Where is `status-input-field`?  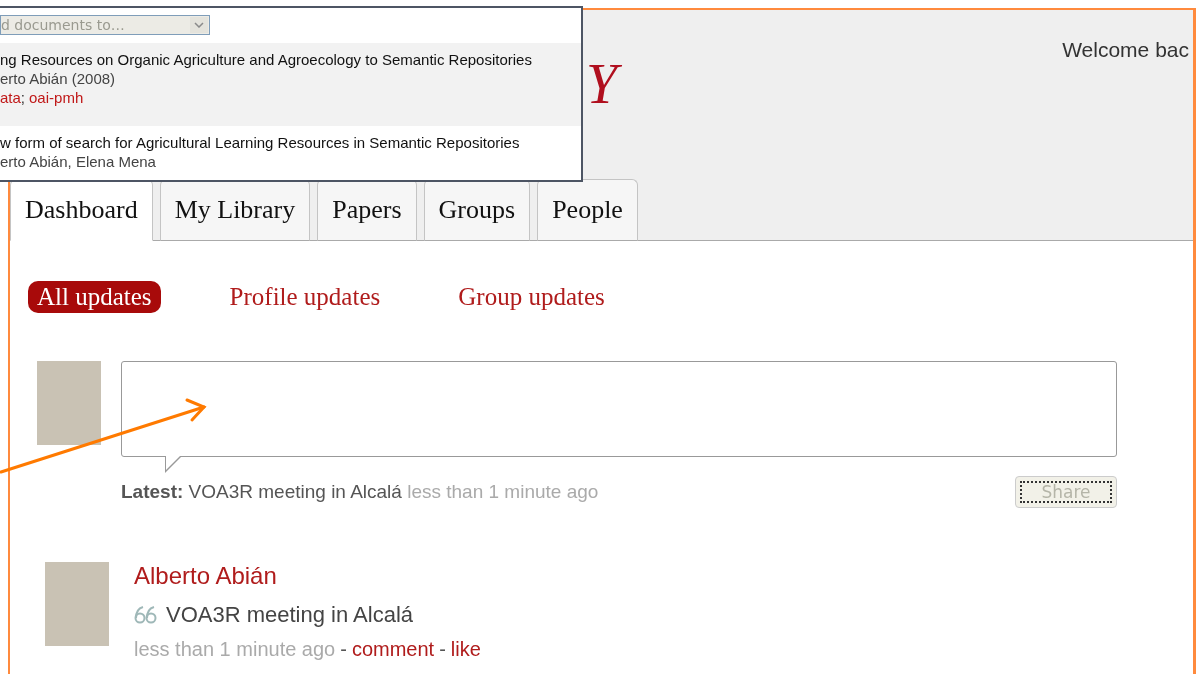
status-input-field is located at coordinates (619, 417).